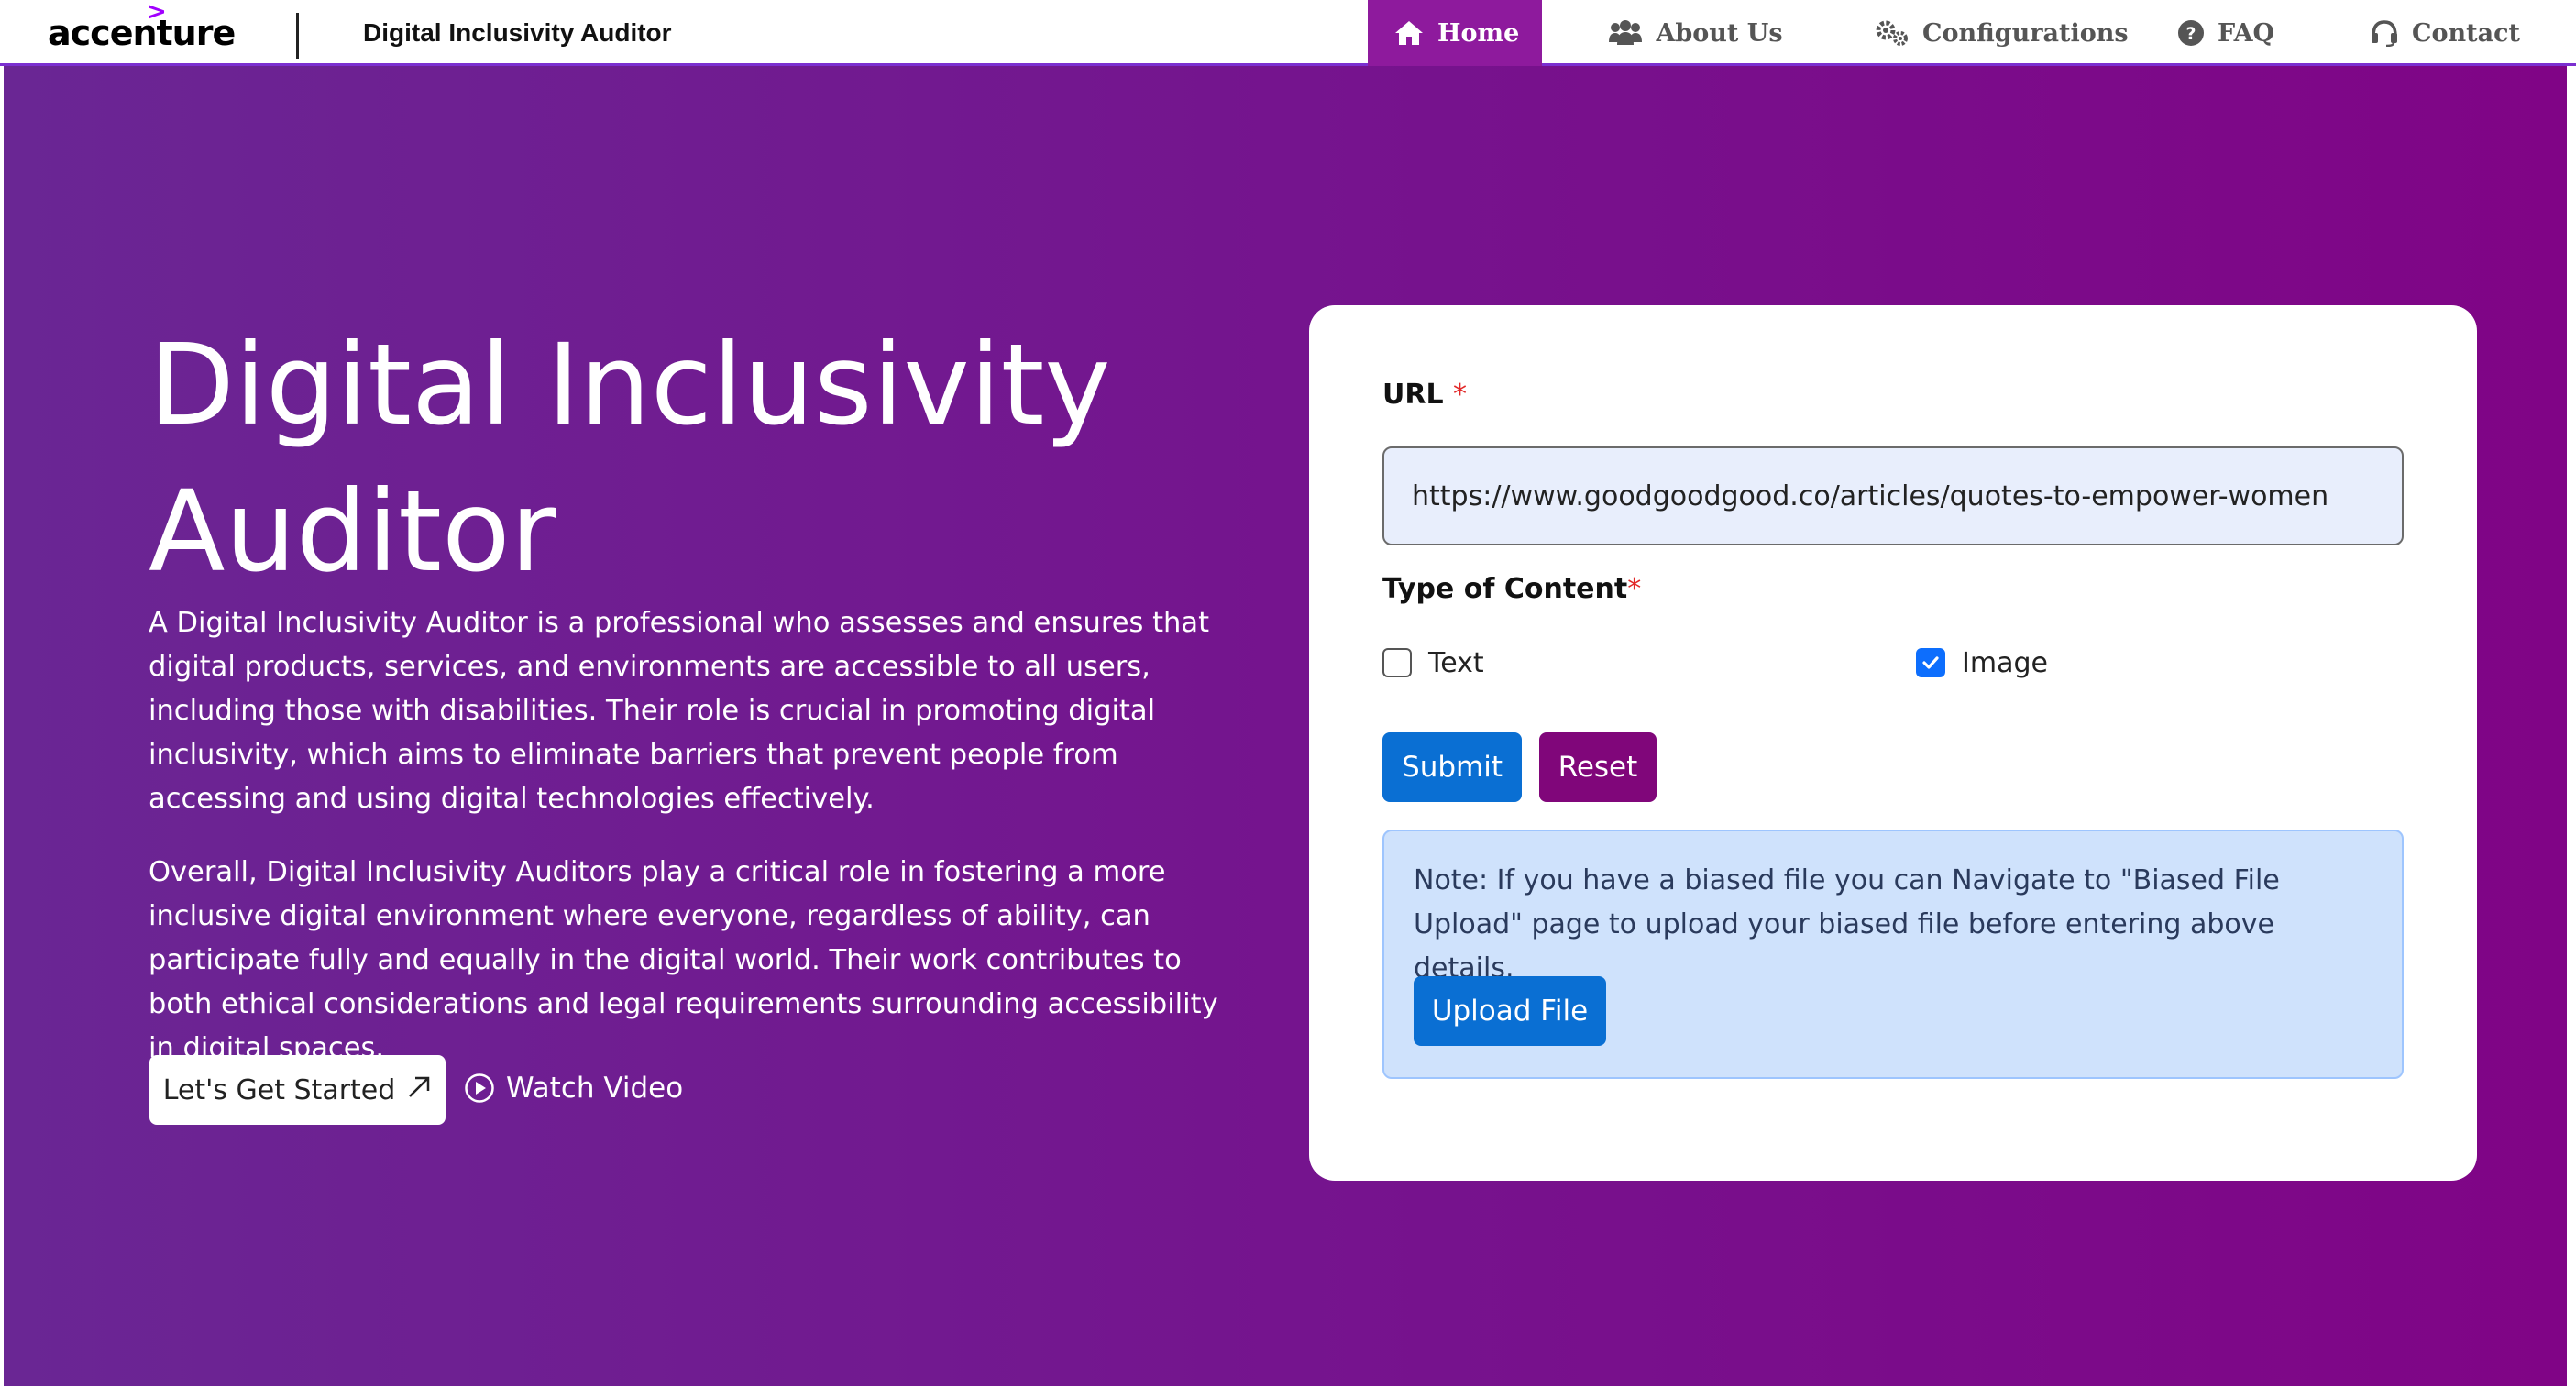 The height and width of the screenshot is (1386, 2576). What do you see at coordinates (298, 36) in the screenshot?
I see `nav-divider` at bounding box center [298, 36].